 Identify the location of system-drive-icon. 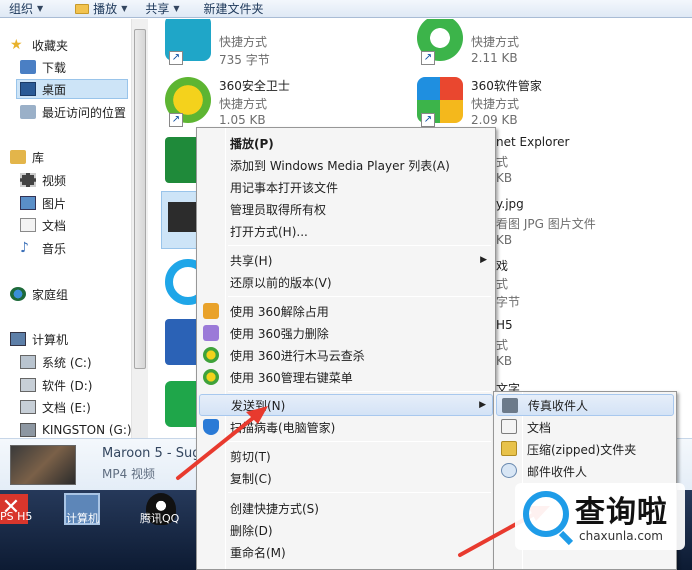
(28, 362).